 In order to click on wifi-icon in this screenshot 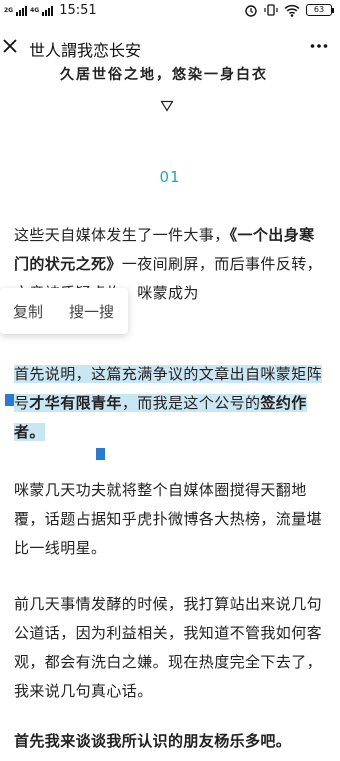, I will do `click(292, 10)`.